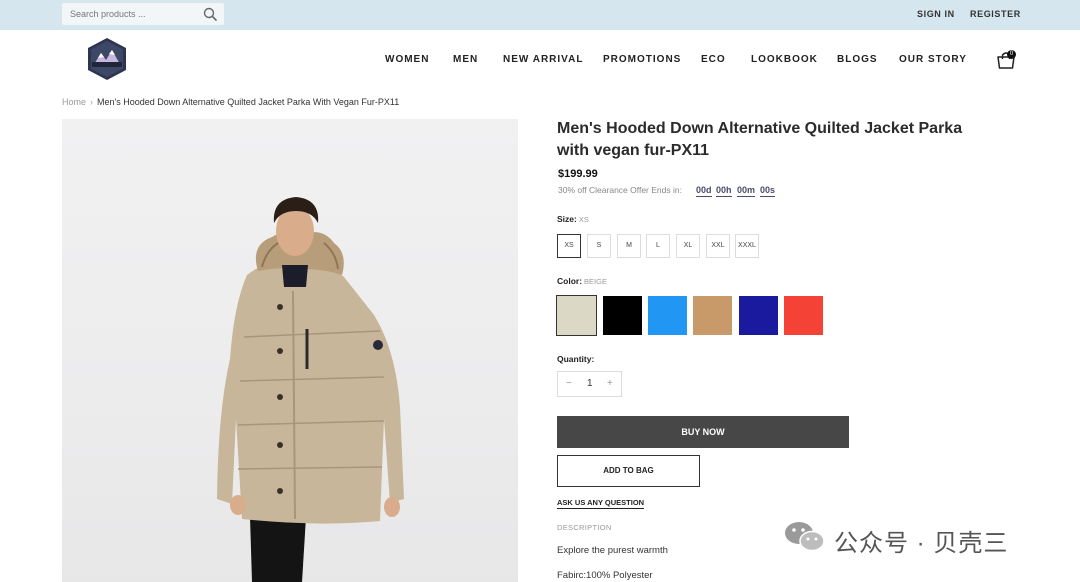 This screenshot has height=582, width=1080. Describe the element at coordinates (576, 315) in the screenshot. I see `color-swatch-beige` at that location.